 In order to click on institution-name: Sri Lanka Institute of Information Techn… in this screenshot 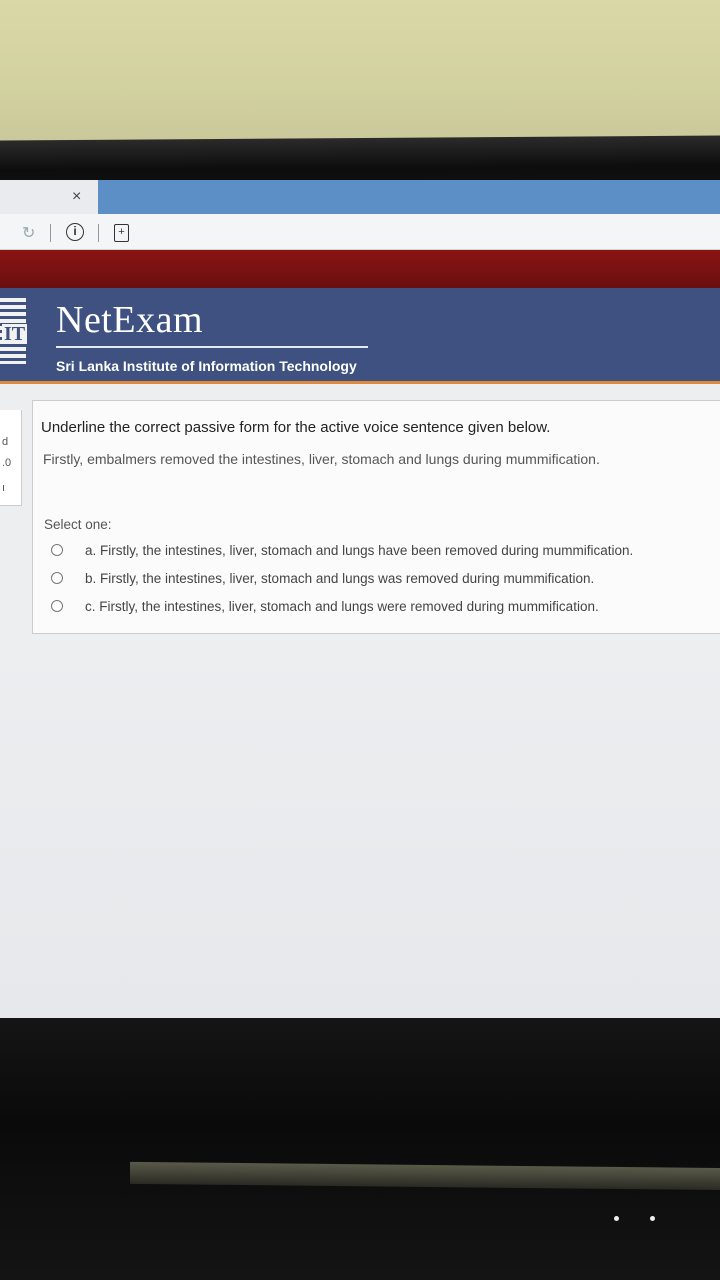, I will do `click(206, 366)`.